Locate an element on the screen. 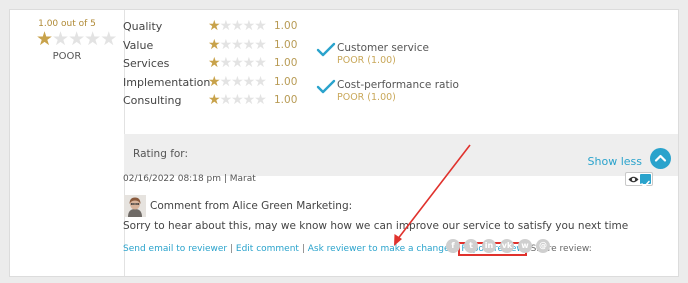 This screenshot has width=688, height=283. show-less-link: Show less is located at coordinates (615, 161).